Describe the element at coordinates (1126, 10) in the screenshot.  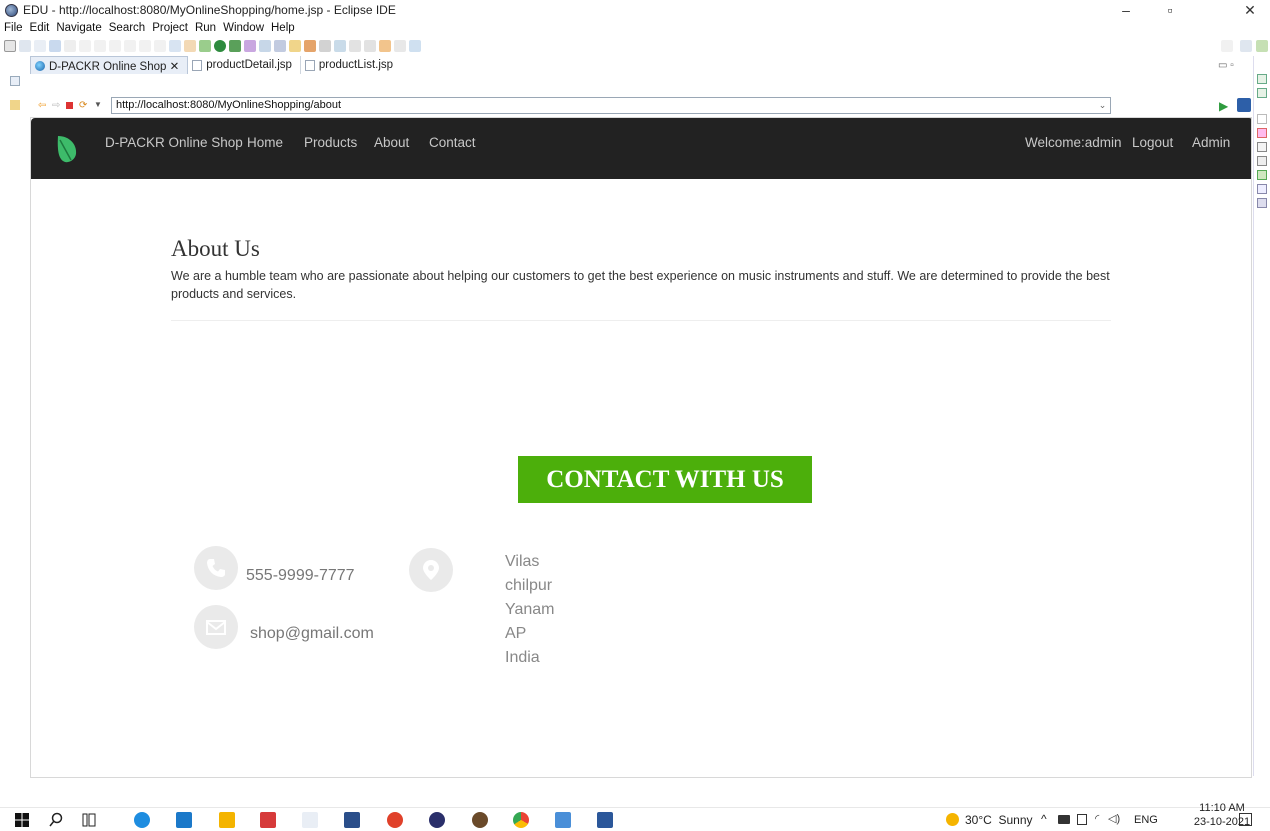
I see `minimize-button: –` at that location.